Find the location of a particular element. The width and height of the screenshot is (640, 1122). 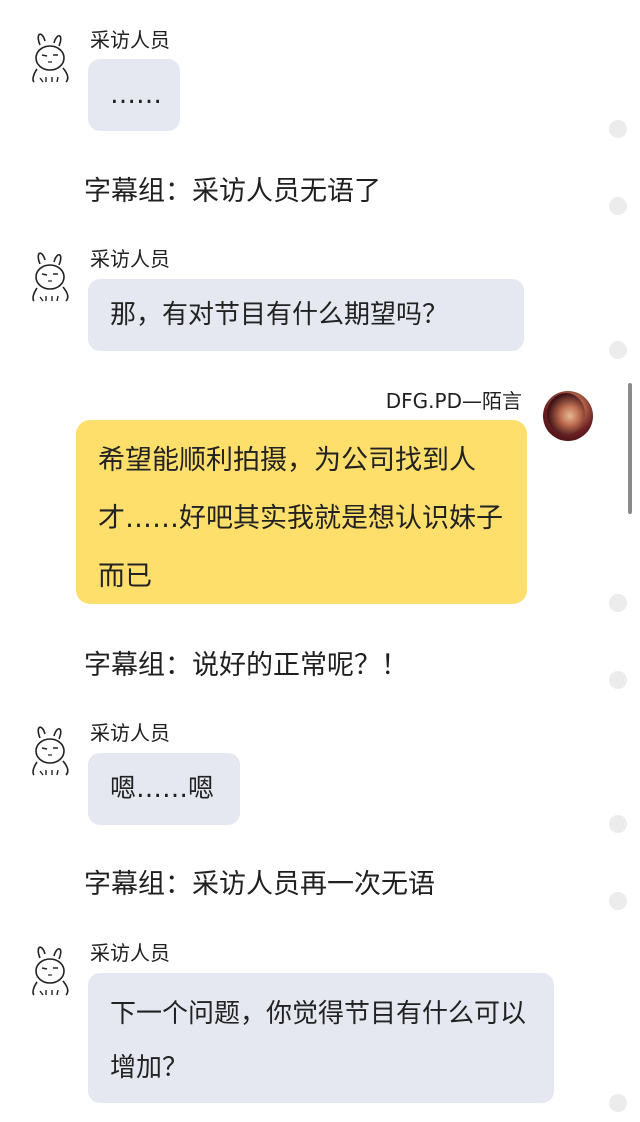

caption-text: 字幕组：采访人员再一次无语 is located at coordinates (259, 884).